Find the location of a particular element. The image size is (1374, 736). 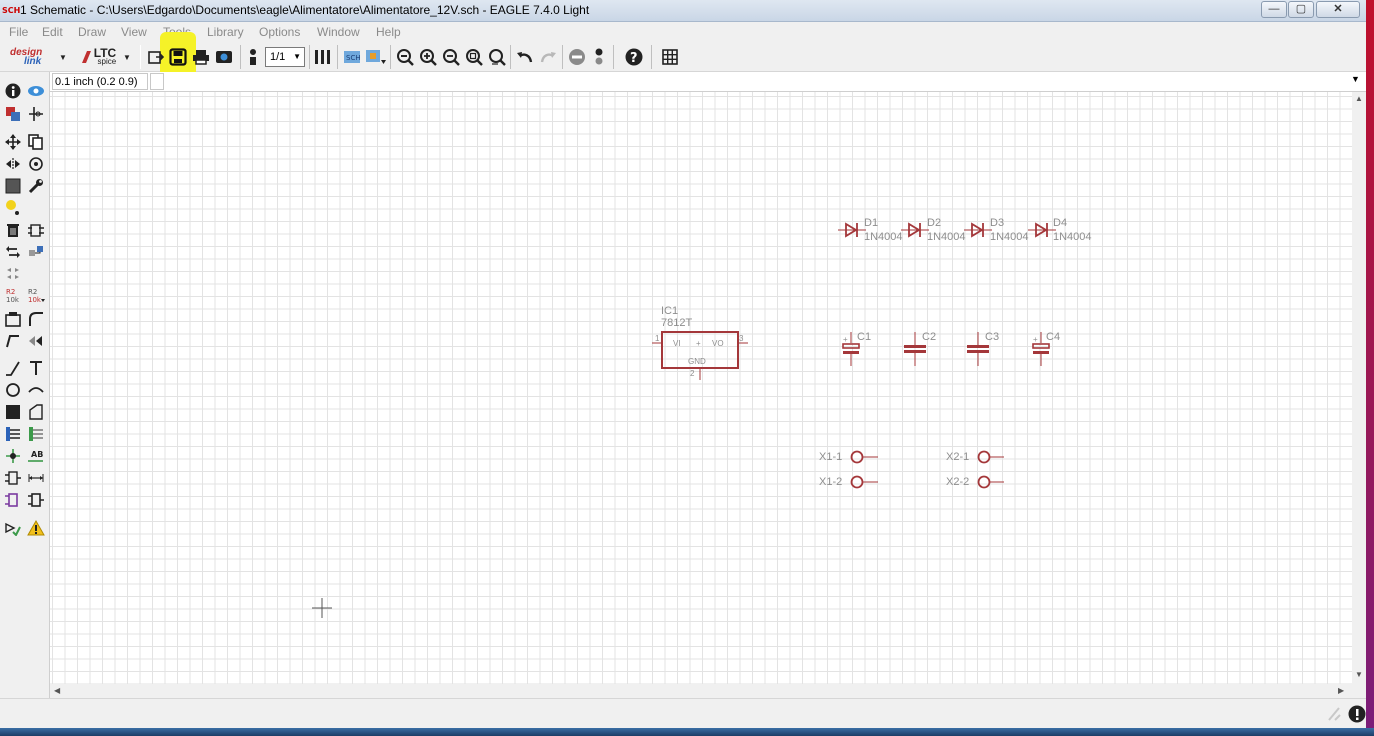

ic1-pin-plus: + is located at coordinates (698, 343).